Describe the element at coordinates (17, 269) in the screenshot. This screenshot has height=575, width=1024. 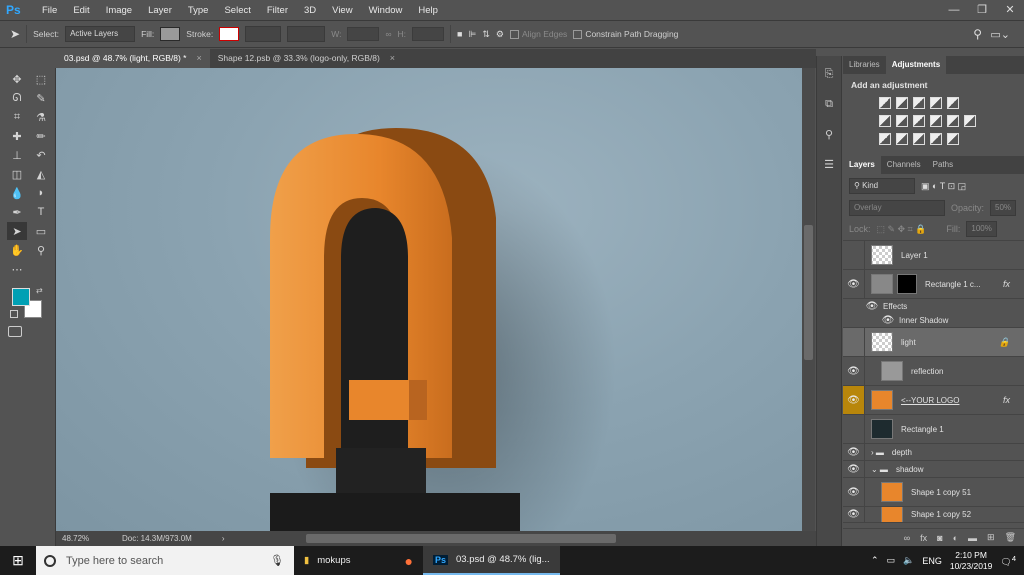
I see `more-tools-icon: ⋯` at that location.